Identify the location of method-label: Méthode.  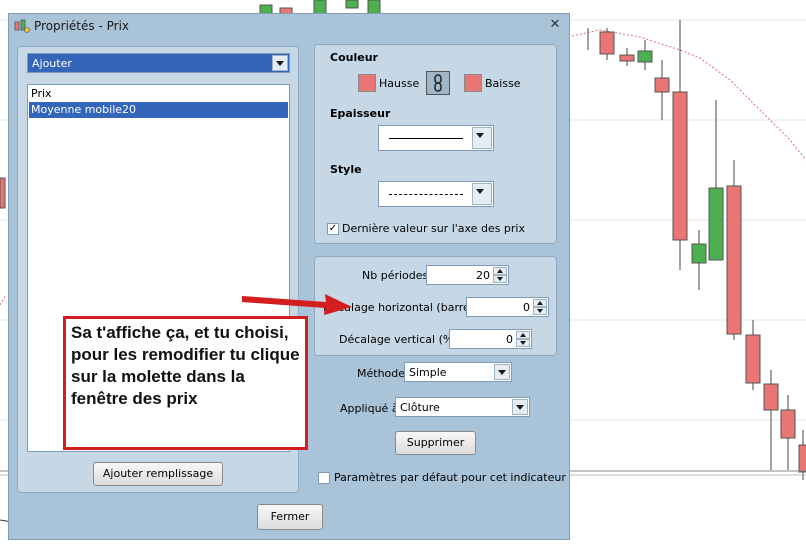
(381, 373).